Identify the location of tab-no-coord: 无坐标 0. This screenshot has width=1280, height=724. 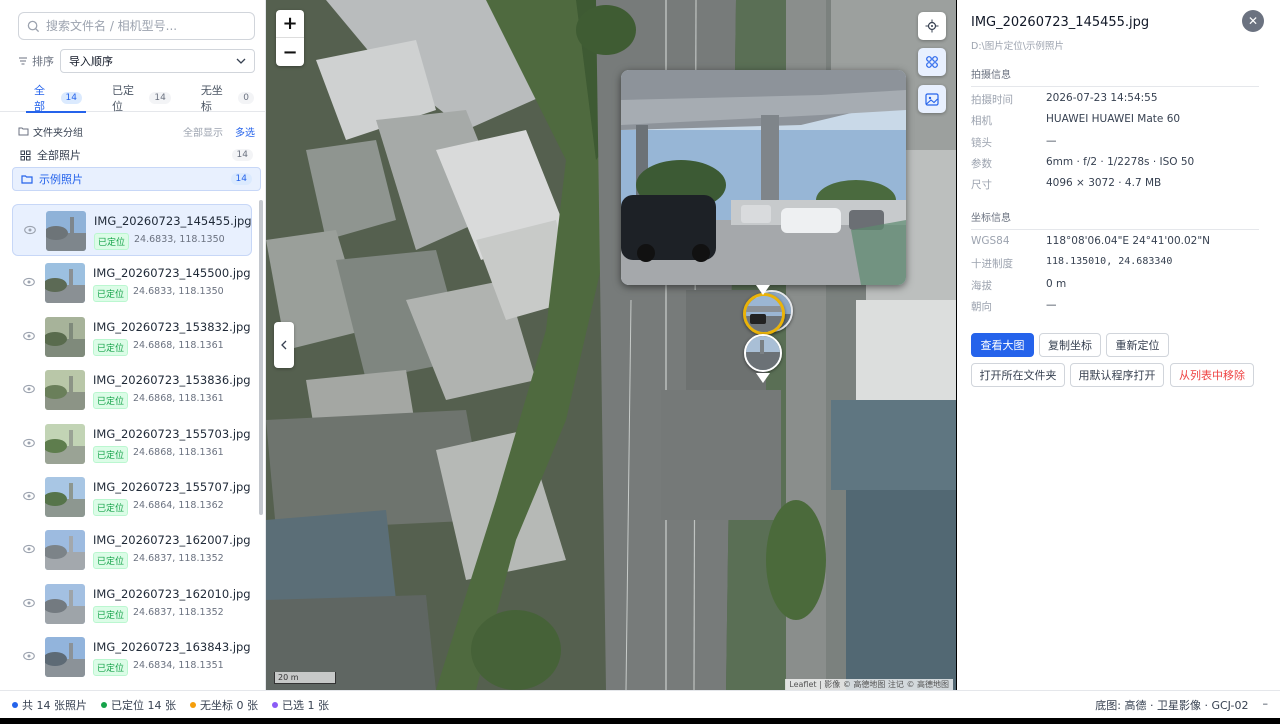
(224, 98).